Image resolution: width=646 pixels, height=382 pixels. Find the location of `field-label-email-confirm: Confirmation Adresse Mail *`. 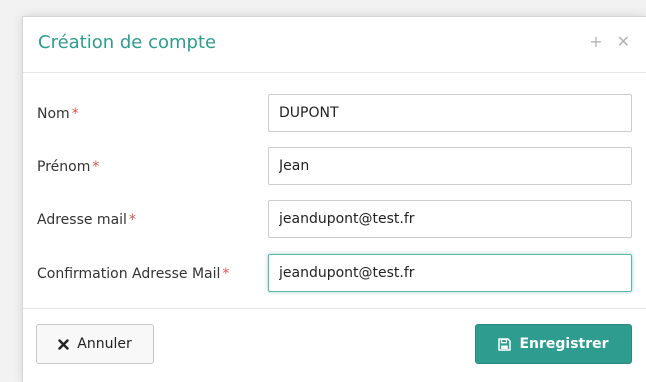

field-label-email-confirm: Confirmation Adresse Mail * is located at coordinates (133, 274).